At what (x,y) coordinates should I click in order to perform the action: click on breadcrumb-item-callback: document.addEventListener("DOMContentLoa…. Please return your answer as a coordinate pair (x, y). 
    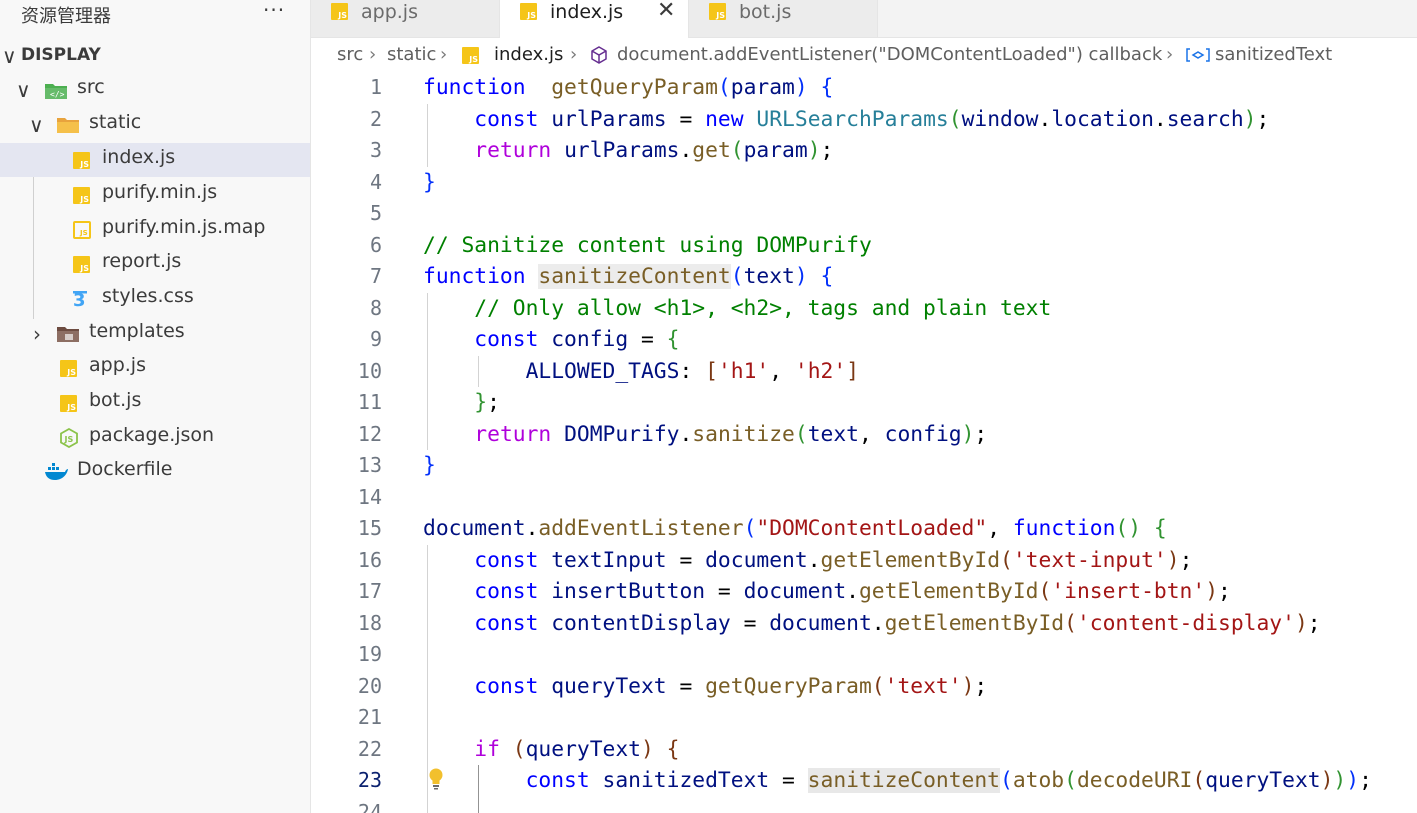
    Looking at the image, I should click on (889, 54).